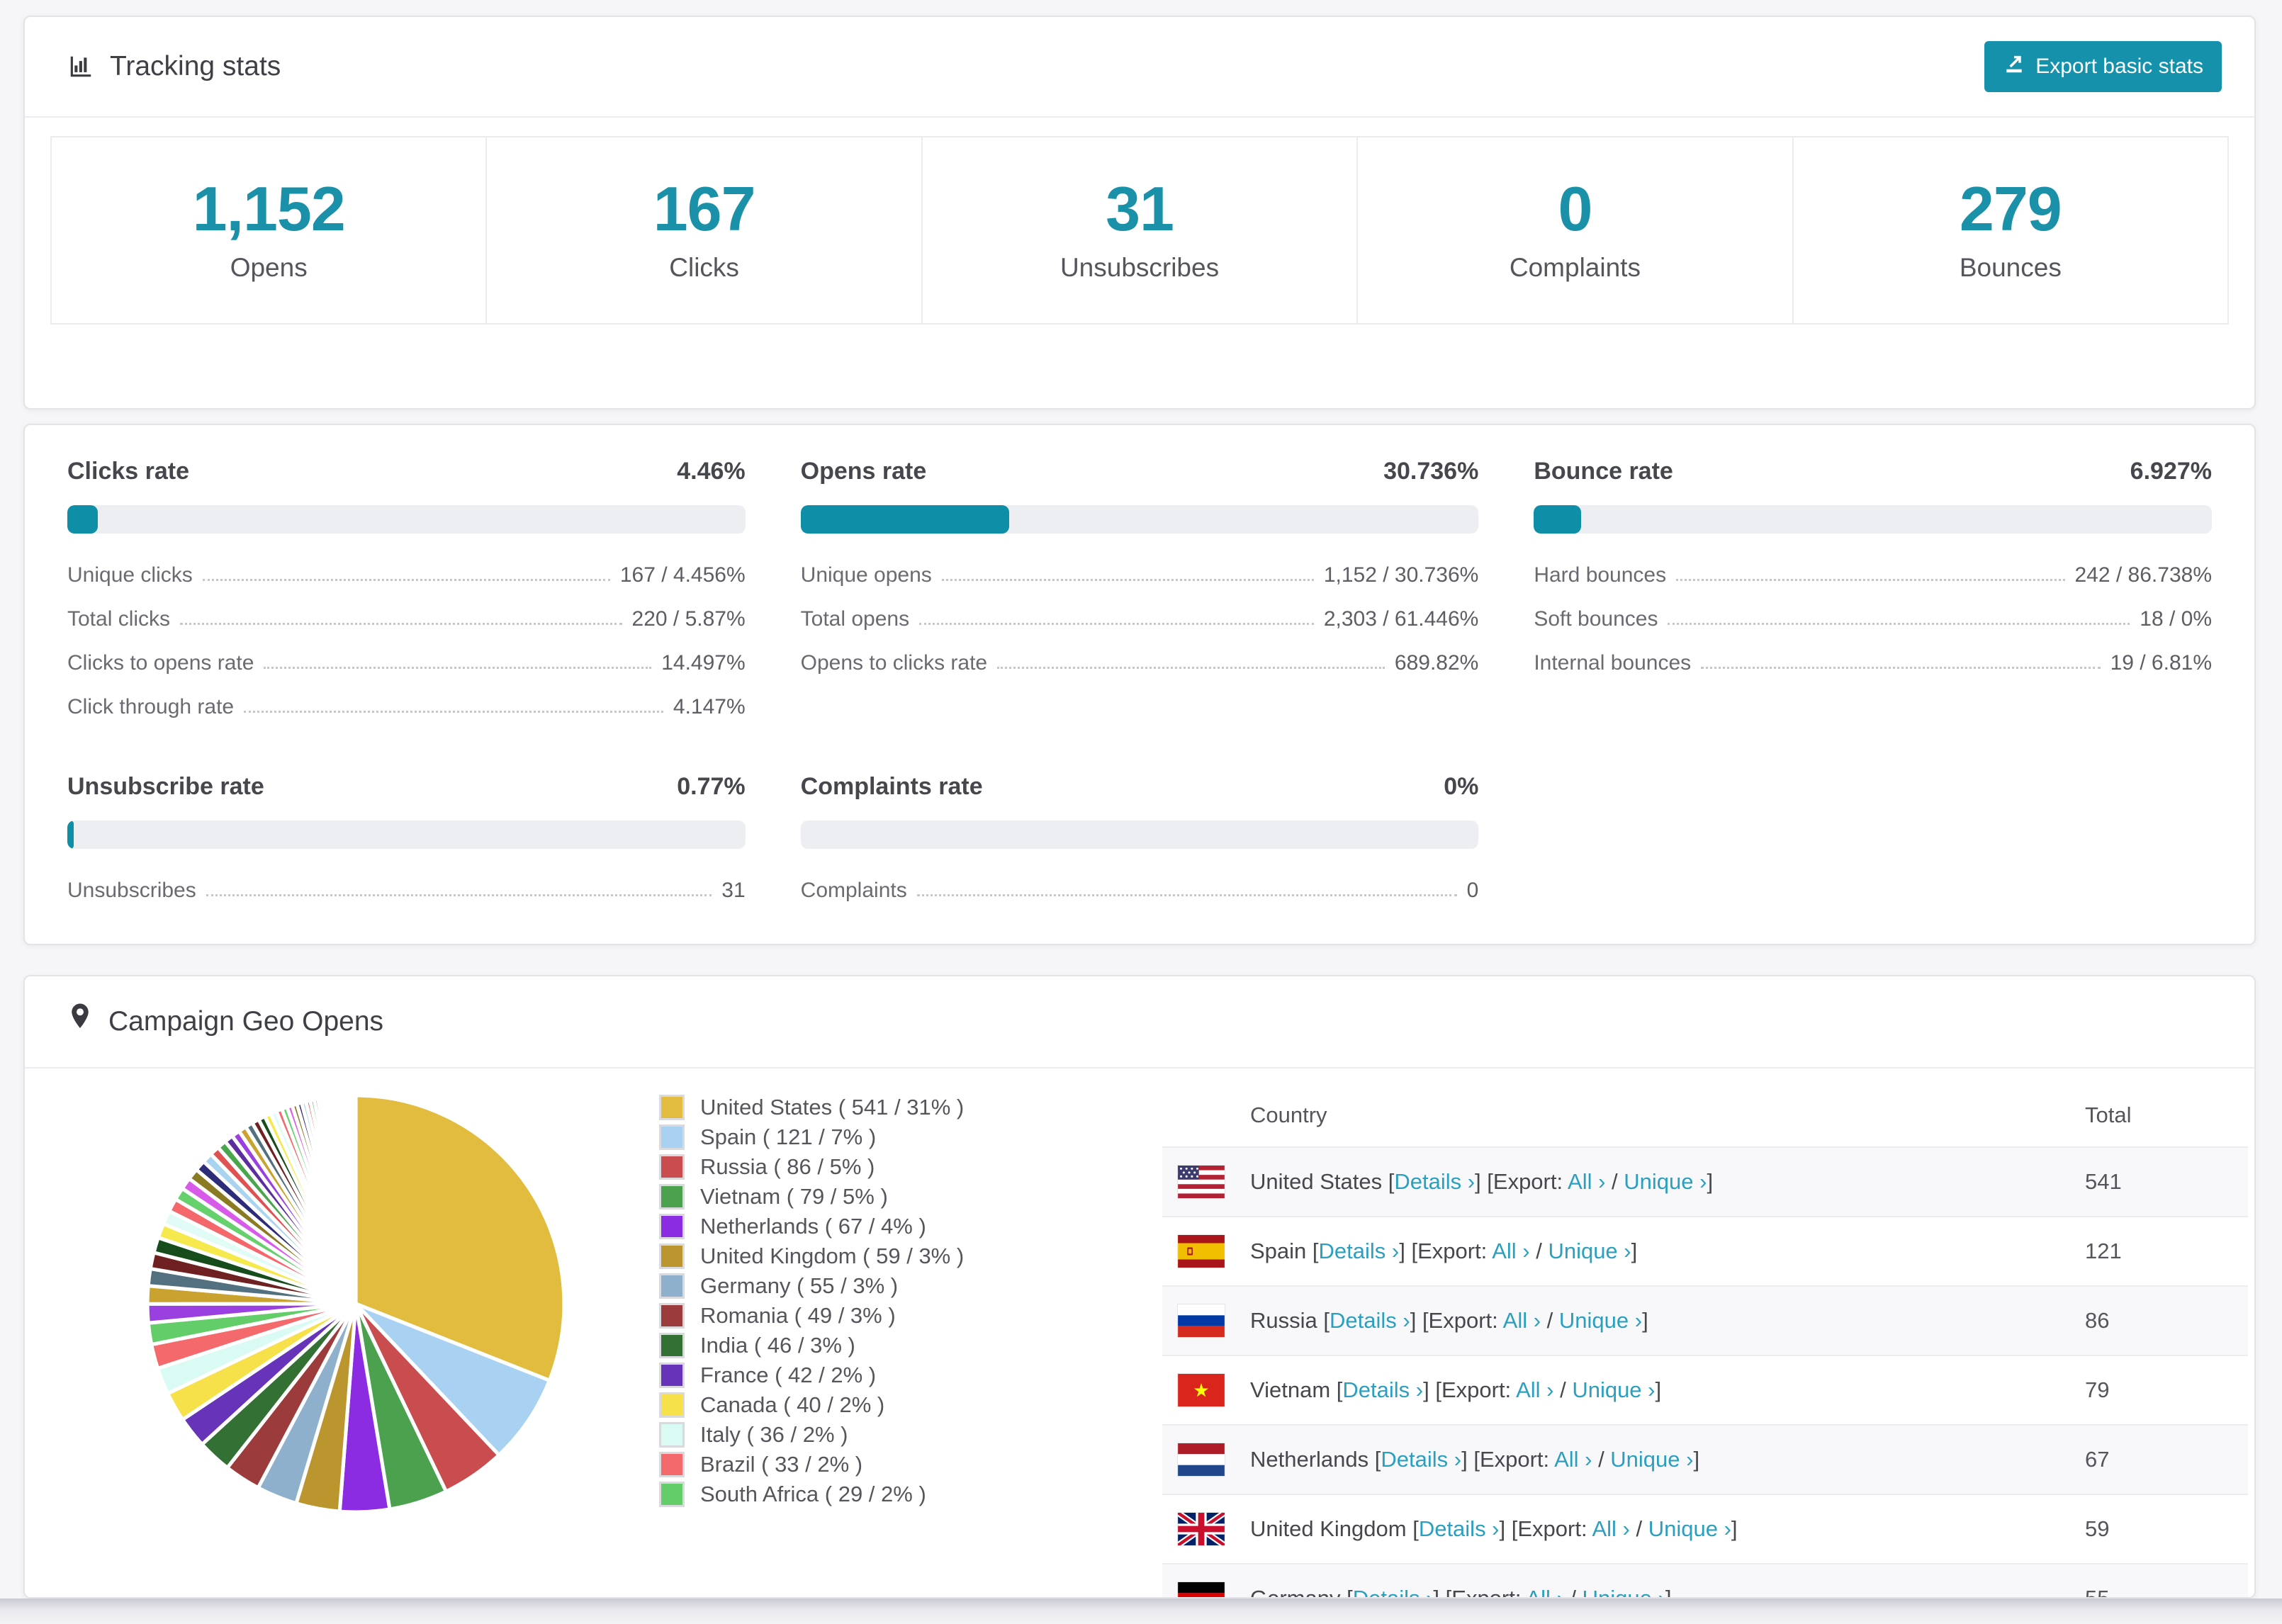 The width and height of the screenshot is (2282, 1624). I want to click on legend-label: India ( 46 / 3% ), so click(777, 1345).